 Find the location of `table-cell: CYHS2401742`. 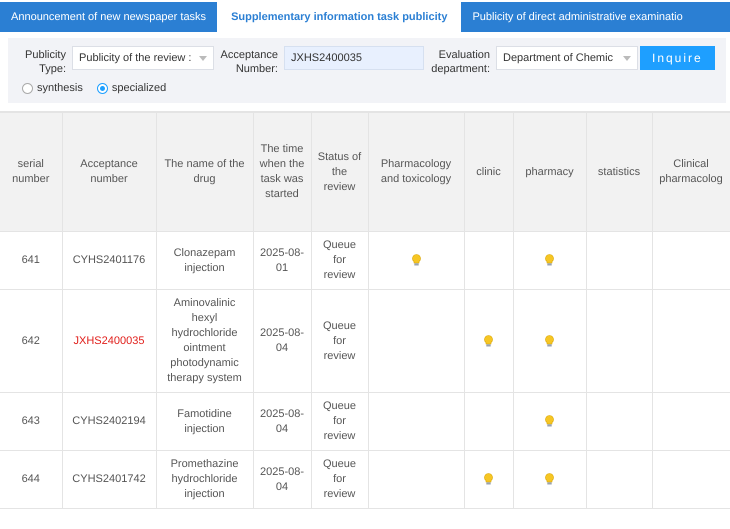

table-cell: CYHS2401742 is located at coordinates (109, 479).